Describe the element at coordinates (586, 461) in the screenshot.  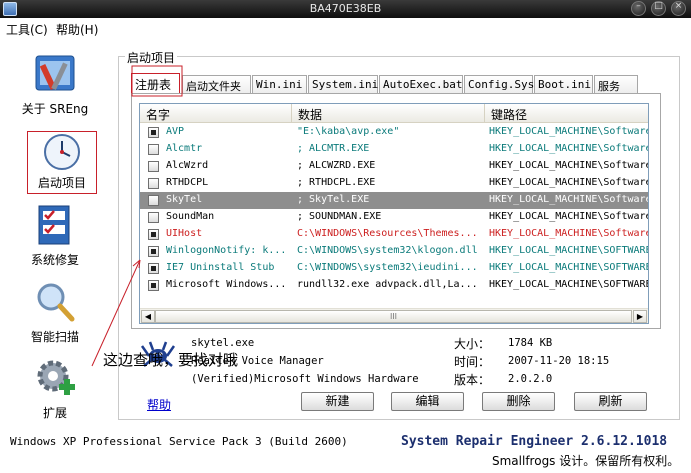
I see `copyright: Smallfrogs 设计。保留所有权利。` at that location.